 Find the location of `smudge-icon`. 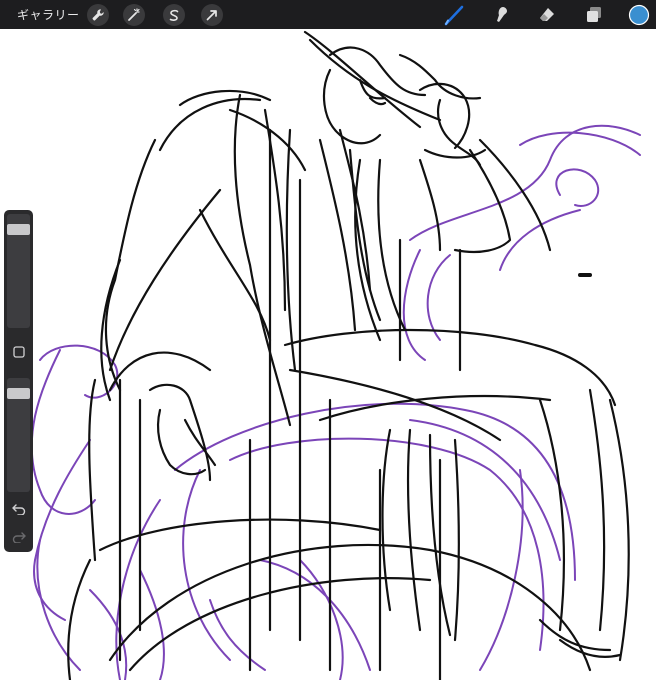

smudge-icon is located at coordinates (501, 15).